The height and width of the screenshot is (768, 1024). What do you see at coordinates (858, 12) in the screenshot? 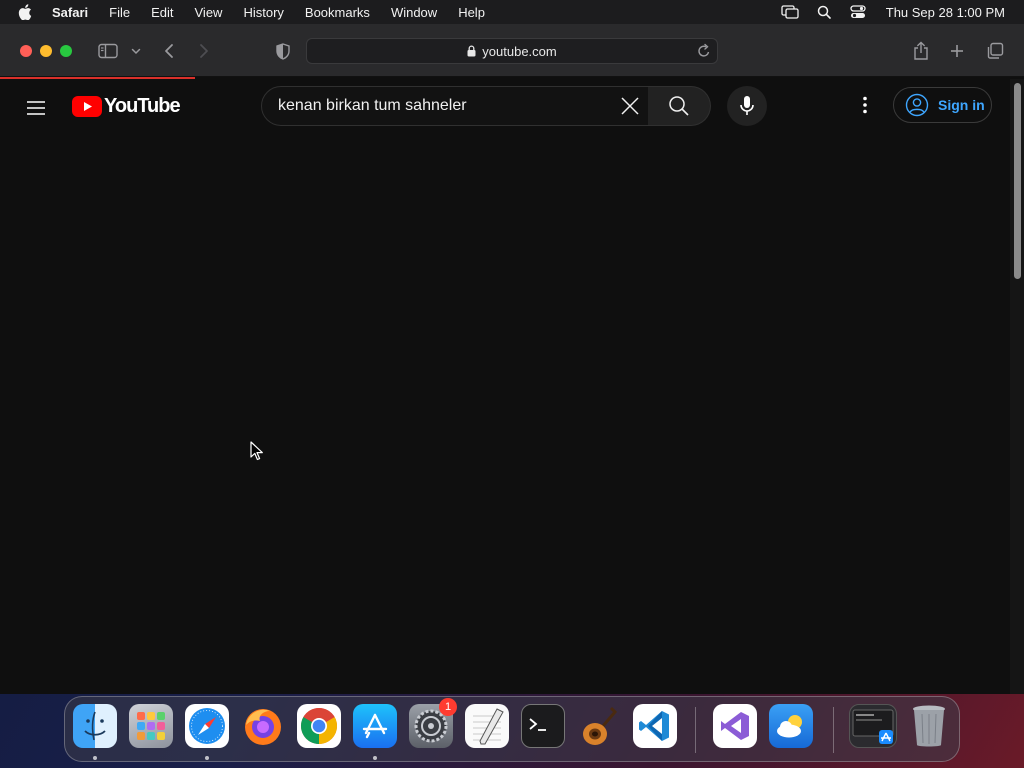
I see `control-center-icon` at bounding box center [858, 12].